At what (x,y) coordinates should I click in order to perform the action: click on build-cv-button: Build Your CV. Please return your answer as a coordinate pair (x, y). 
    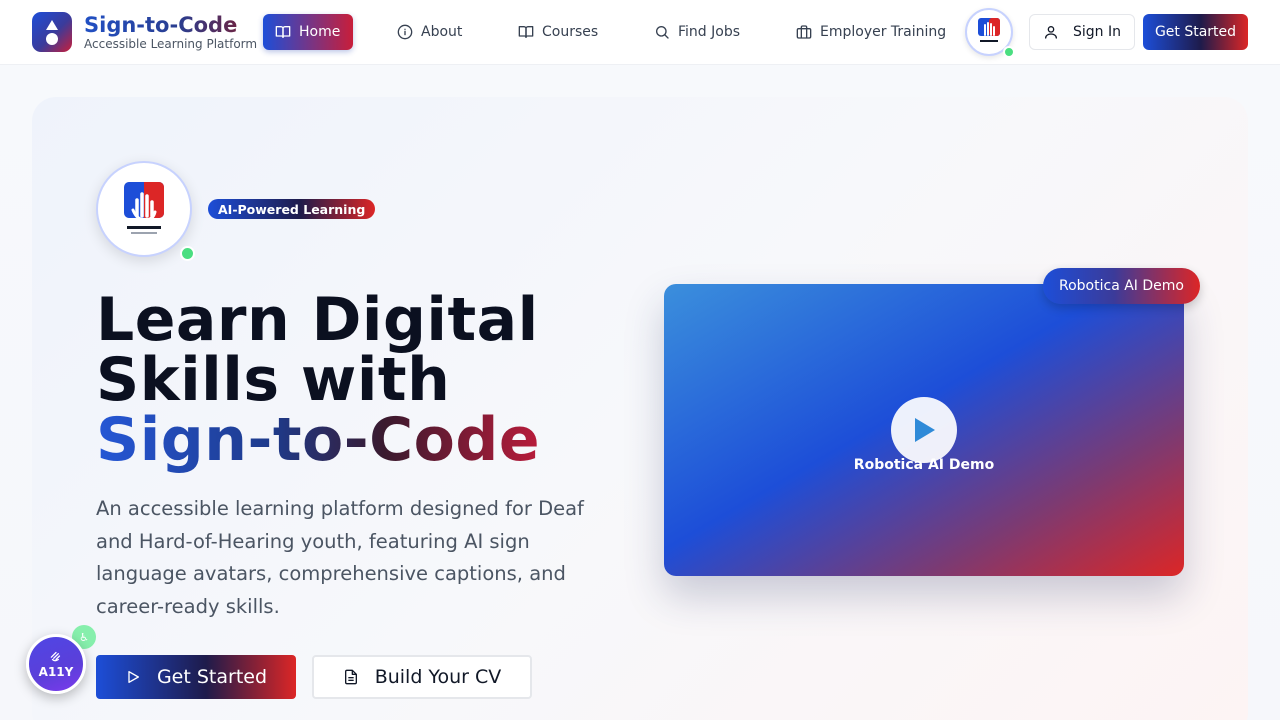
    Looking at the image, I should click on (422, 677).